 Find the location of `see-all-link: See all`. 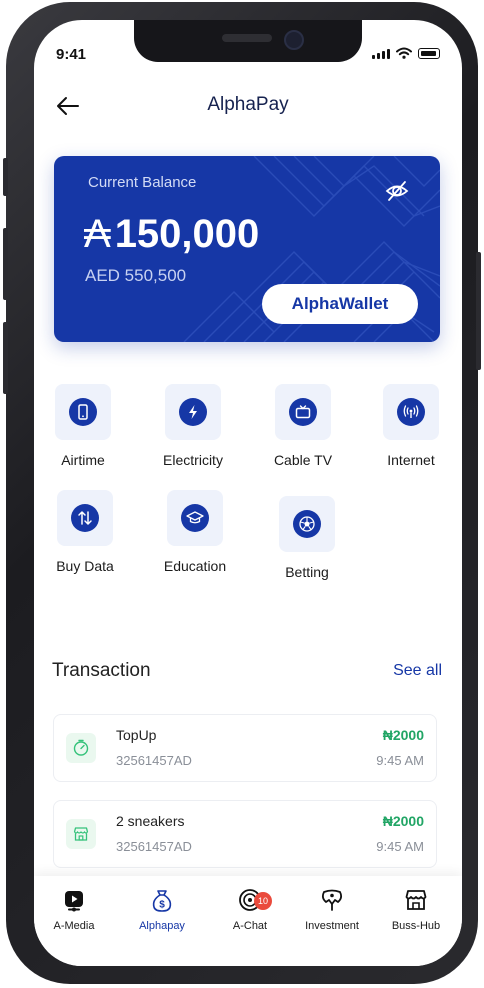

see-all-link: See all is located at coordinates (417, 671).